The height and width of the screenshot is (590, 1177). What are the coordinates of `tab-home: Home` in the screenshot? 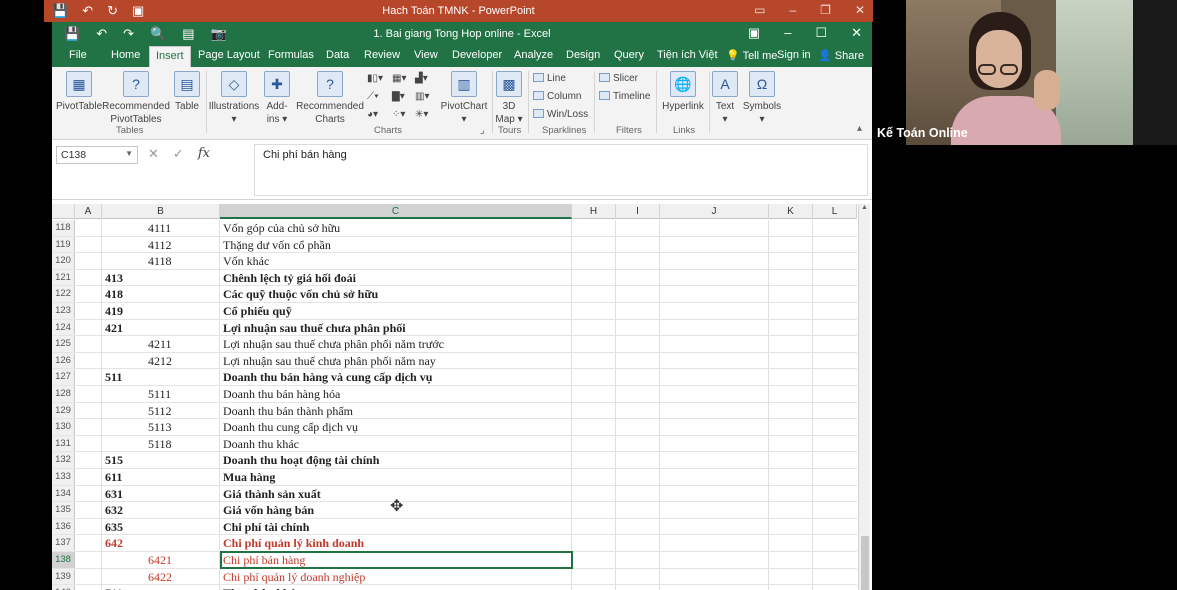 It's located at (125, 55).